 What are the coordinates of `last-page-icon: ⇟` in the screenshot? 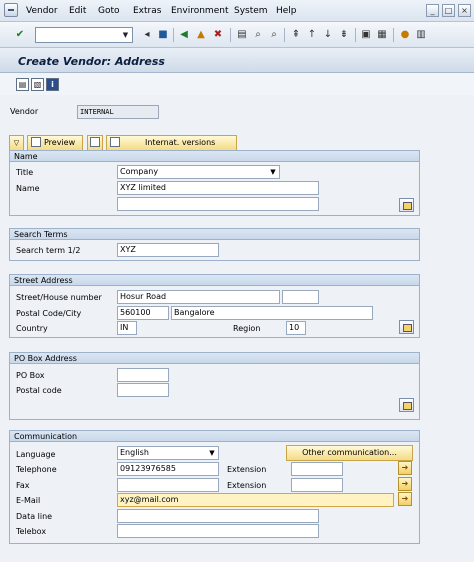 It's located at (344, 35).